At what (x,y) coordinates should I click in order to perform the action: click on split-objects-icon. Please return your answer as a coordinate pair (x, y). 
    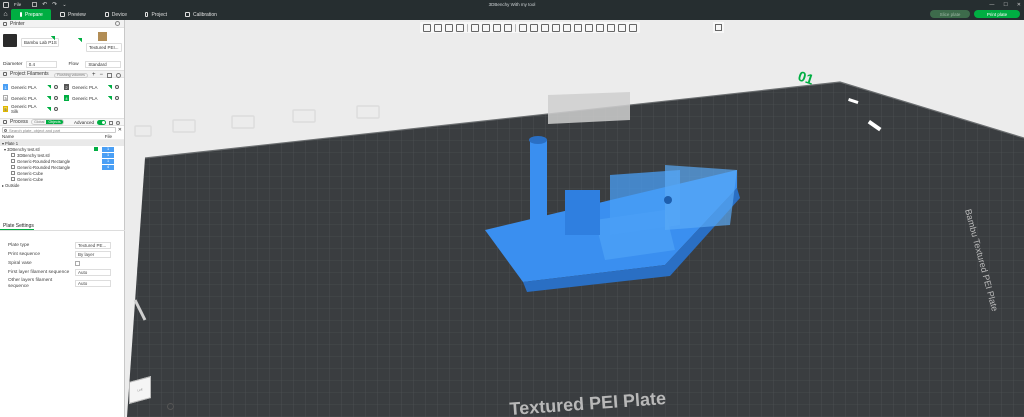
    Looking at the image, I should click on (475, 27).